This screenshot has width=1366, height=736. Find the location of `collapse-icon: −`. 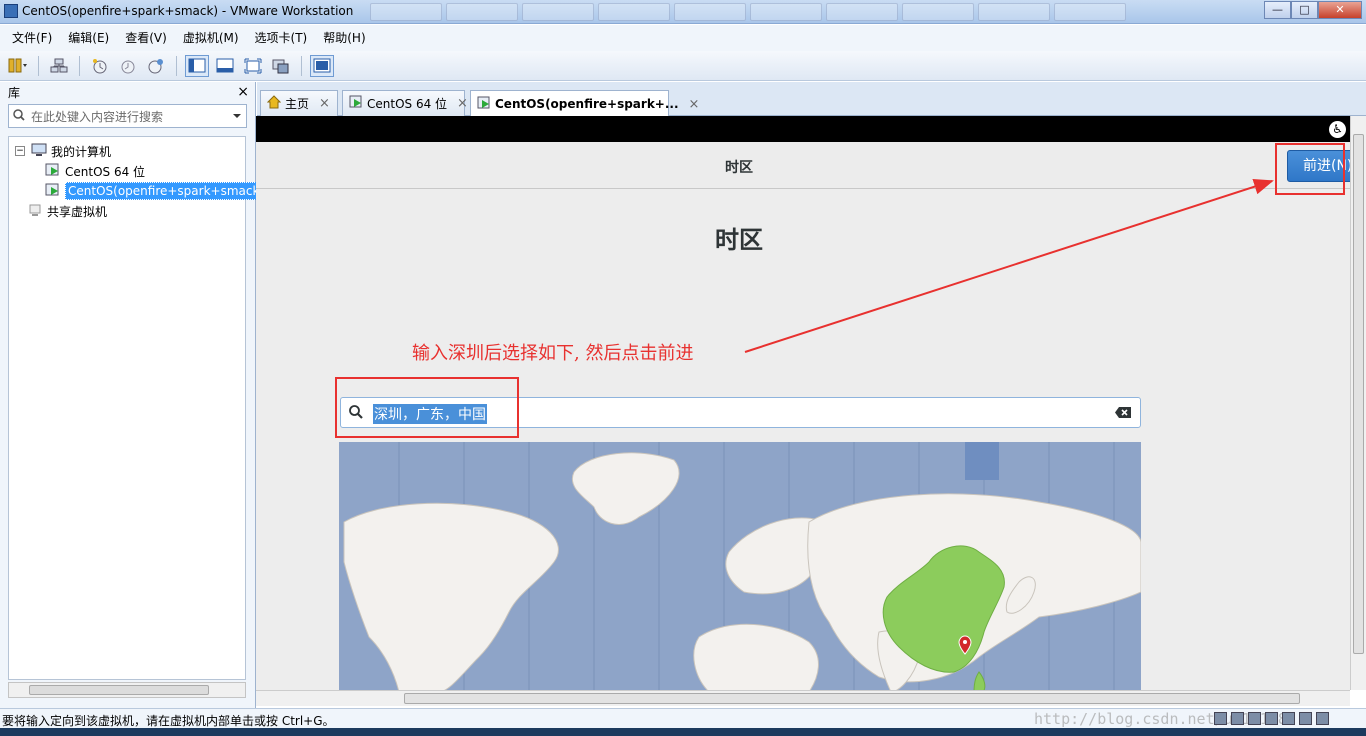

collapse-icon: − is located at coordinates (20, 151).